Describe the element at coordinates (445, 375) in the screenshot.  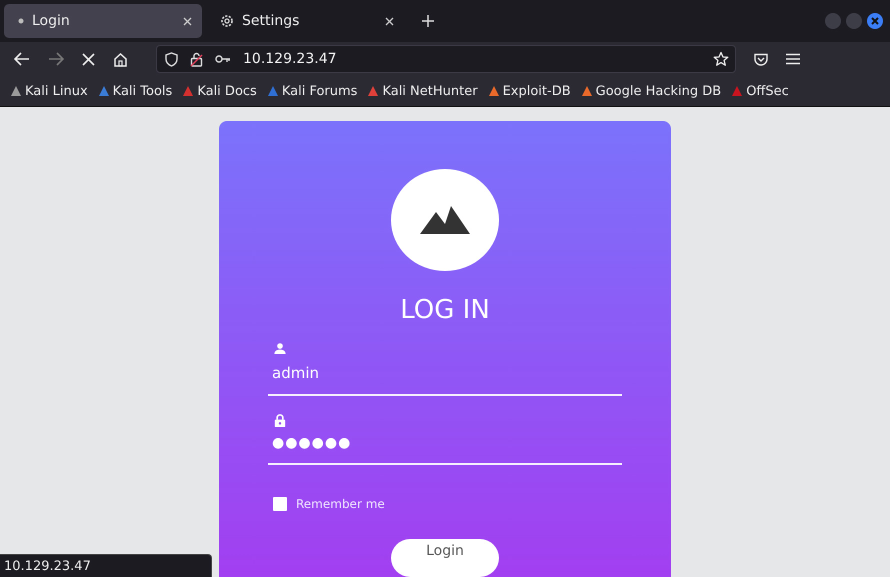
I see `username-field: admin` at that location.